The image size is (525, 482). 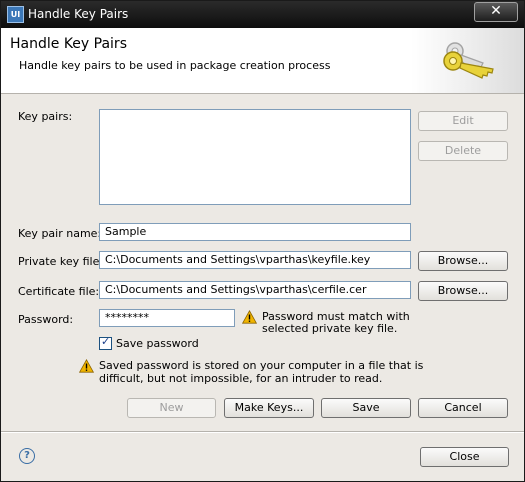 I want to click on password-label: Password:, so click(x=46, y=319).